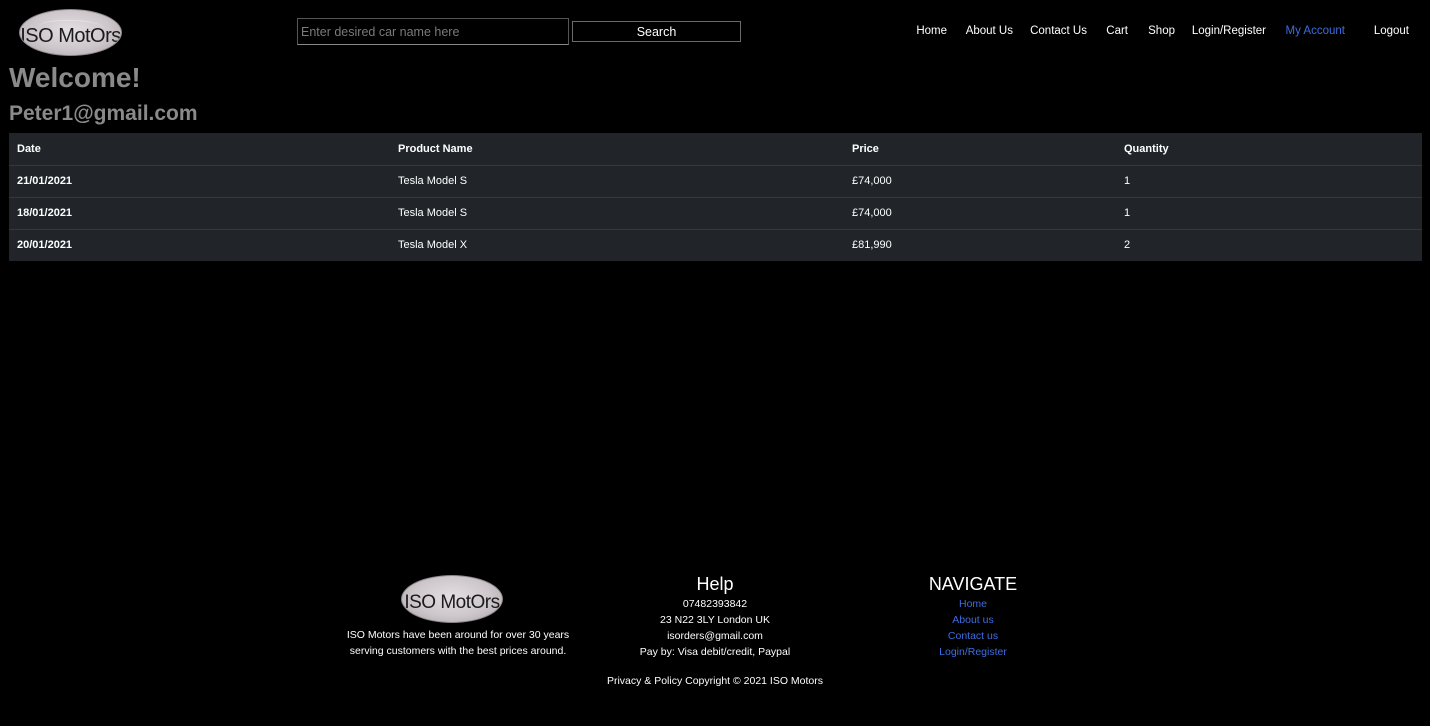 The width and height of the screenshot is (1430, 726). I want to click on nav-contact-us: Contact Us, so click(1058, 31).